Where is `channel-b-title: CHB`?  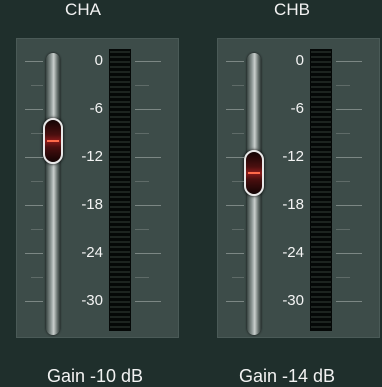
channel-b-title: CHB is located at coordinates (292, 9).